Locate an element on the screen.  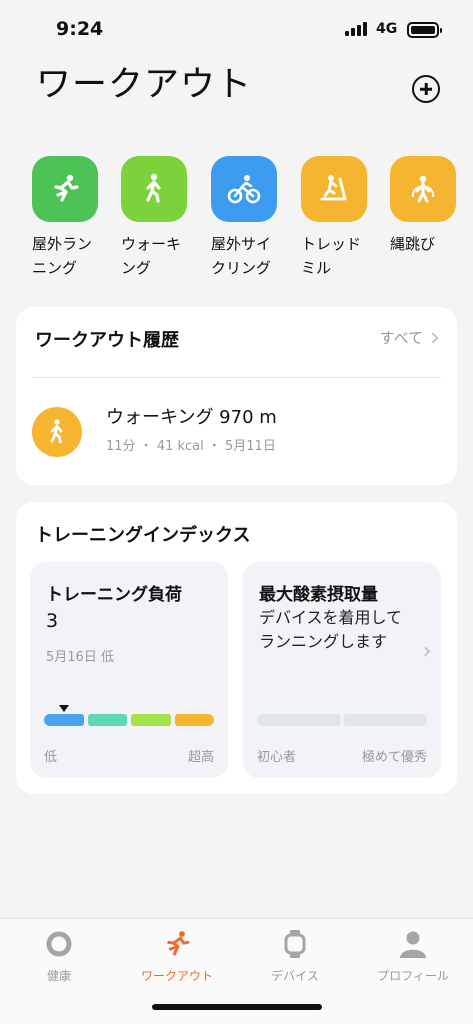
scale-low-label: 初心者 is located at coordinates (277, 757).